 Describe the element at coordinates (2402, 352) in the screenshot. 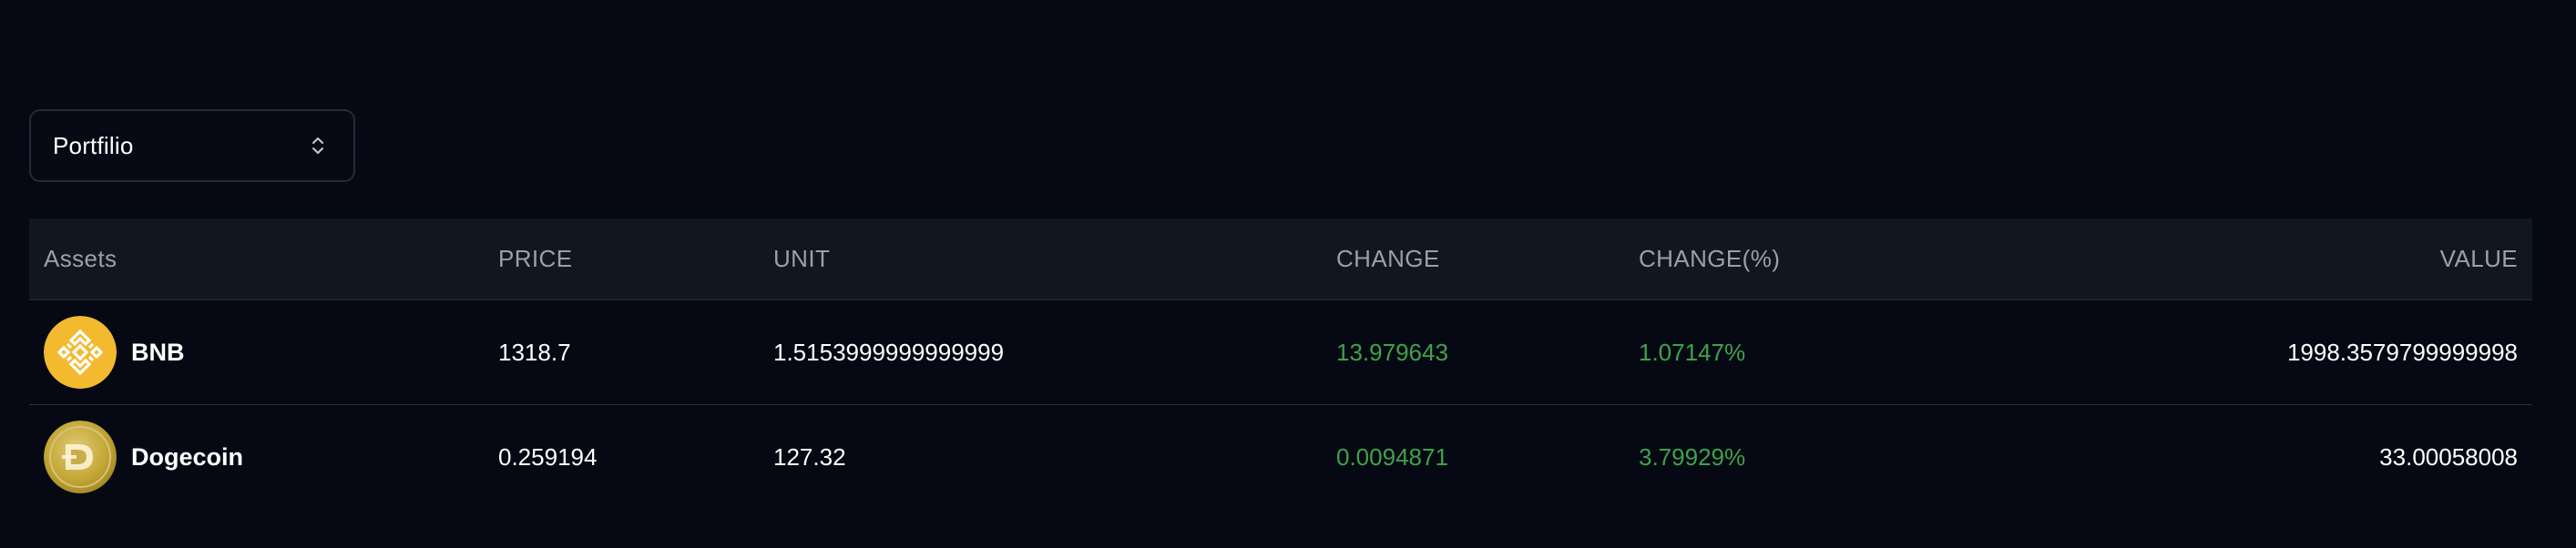

I see `value-cell: 1998.3579799999998` at that location.